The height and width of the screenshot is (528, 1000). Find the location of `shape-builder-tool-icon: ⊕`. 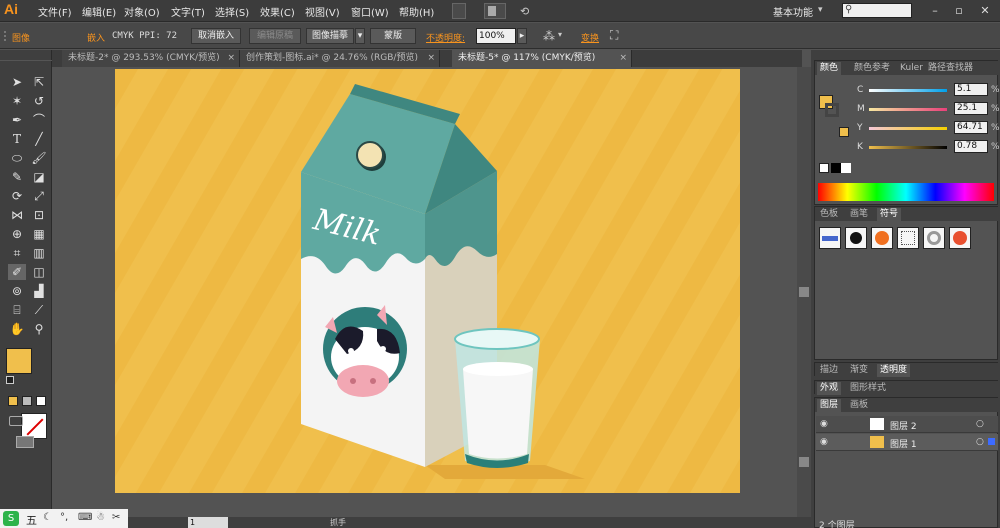

shape-builder-tool-icon: ⊕ is located at coordinates (17, 234).